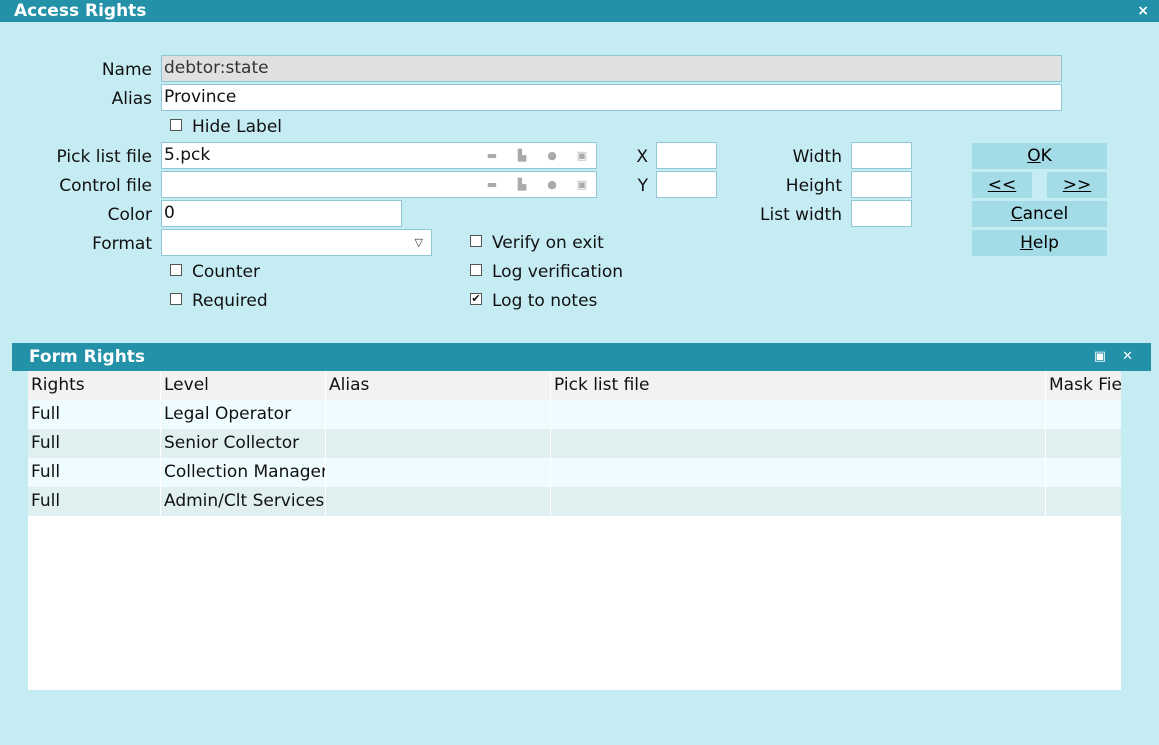 The width and height of the screenshot is (1159, 745). Describe the element at coordinates (80, 11) in the screenshot. I see `window-title: Access Rights` at that location.